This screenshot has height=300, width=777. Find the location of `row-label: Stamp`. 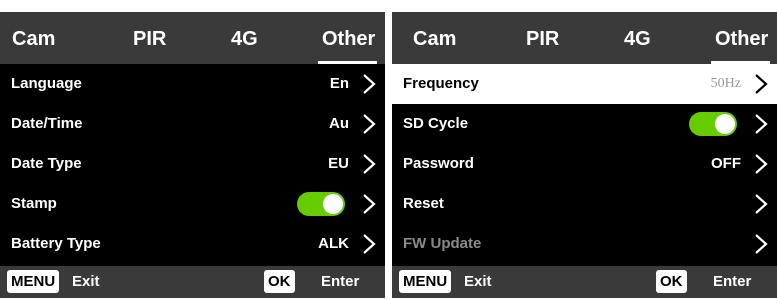

row-label: Stamp is located at coordinates (34, 203).